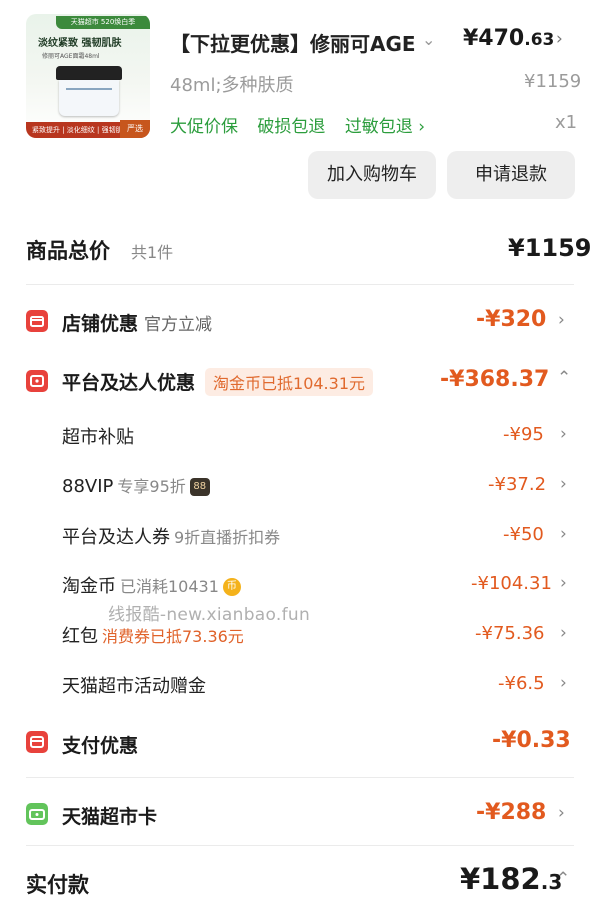 This screenshot has height=918, width=600. What do you see at coordinates (153, 636) in the screenshot?
I see `detail-red-packet: 红包 消费券已抵73.36元` at bounding box center [153, 636].